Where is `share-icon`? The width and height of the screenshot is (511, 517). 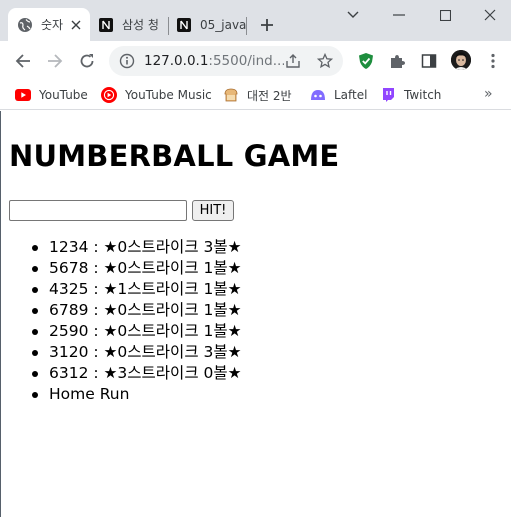
share-icon is located at coordinates (293, 61).